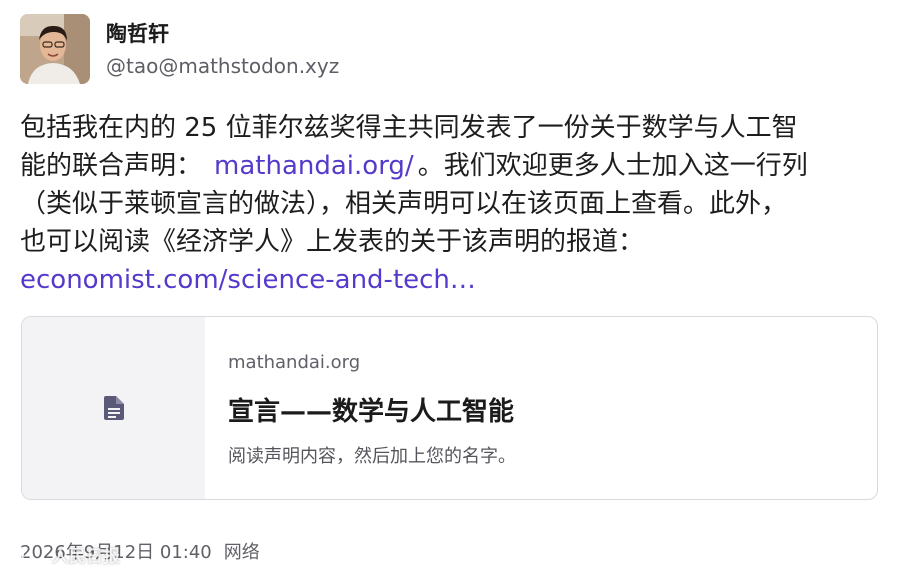 The width and height of the screenshot is (900, 573). I want to click on document-icon, so click(113, 408).